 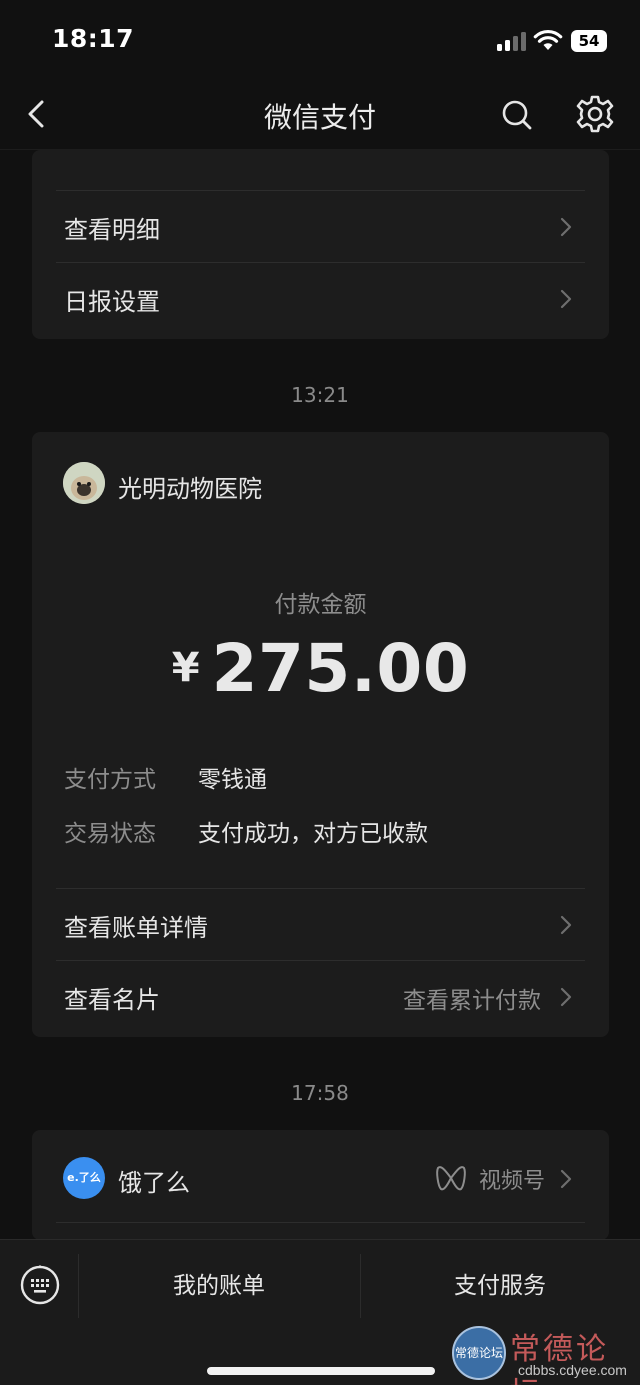 What do you see at coordinates (112, 1000) in the screenshot?
I see `row-label: 查看名片` at bounding box center [112, 1000].